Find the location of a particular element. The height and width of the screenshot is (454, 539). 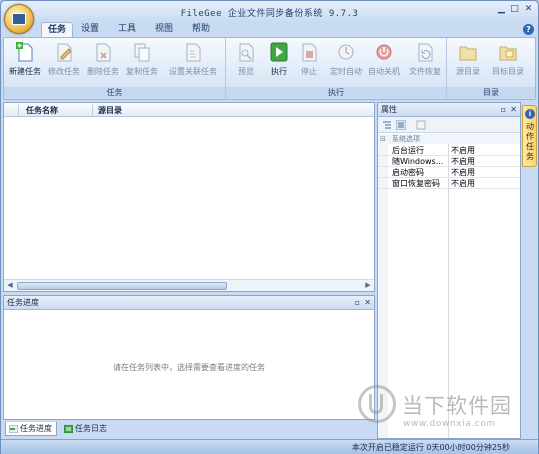

properties-title: 属性 is located at coordinates (389, 109).